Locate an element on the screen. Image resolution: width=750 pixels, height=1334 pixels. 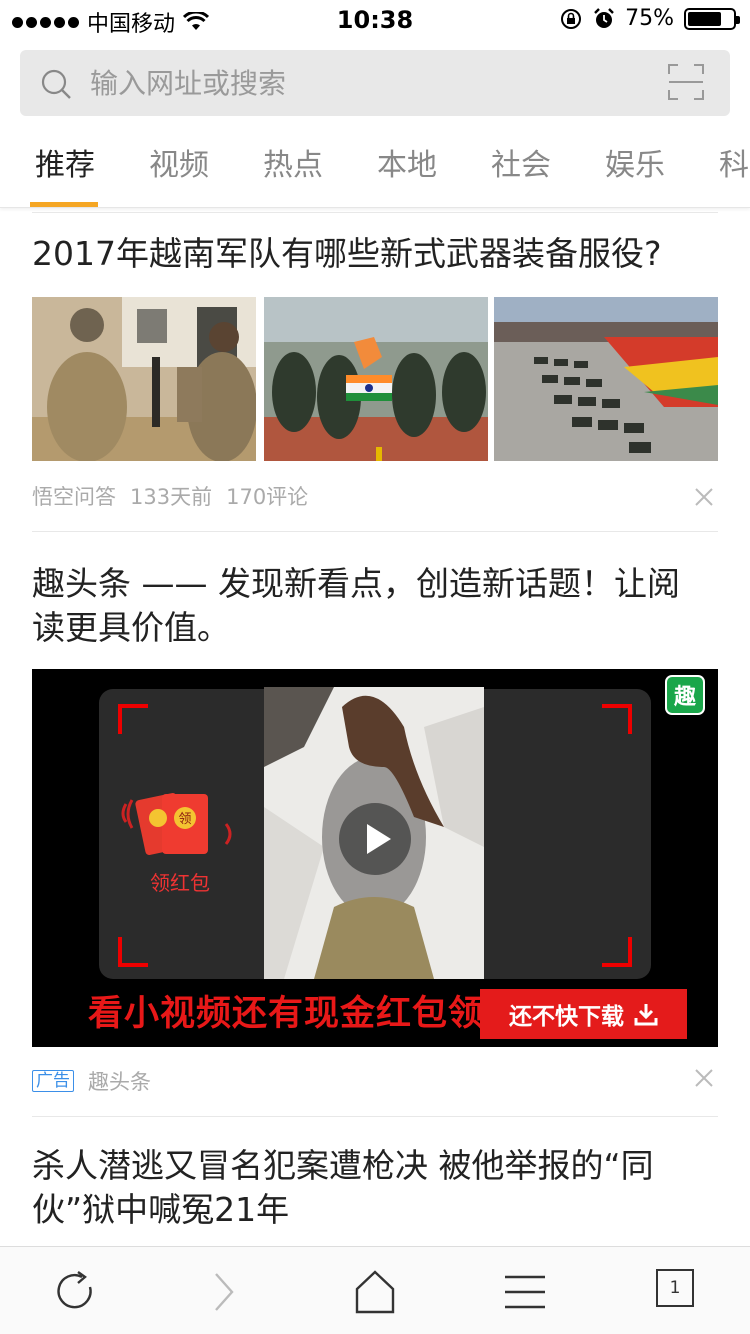
tab-local: 本地 is located at coordinates (407, 162).